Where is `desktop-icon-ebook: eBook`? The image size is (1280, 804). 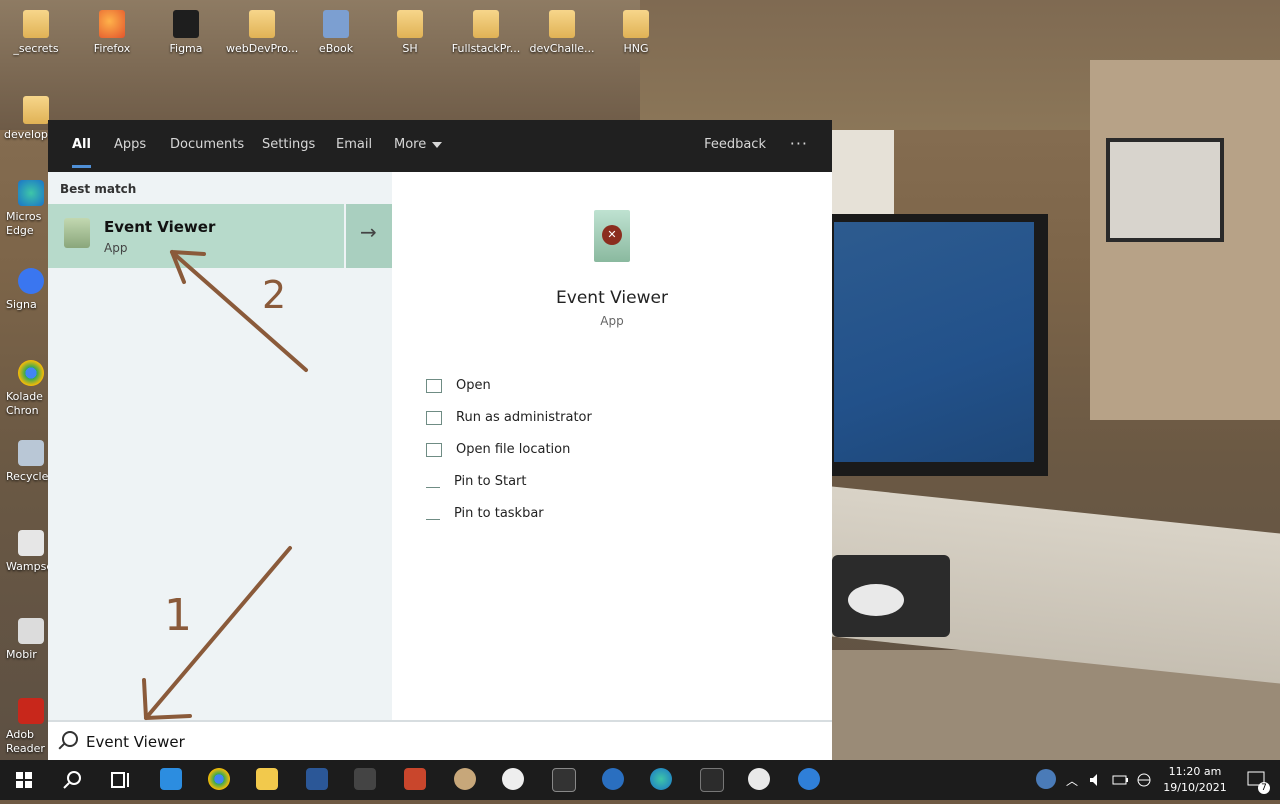 desktop-icon-ebook: eBook is located at coordinates (336, 27).